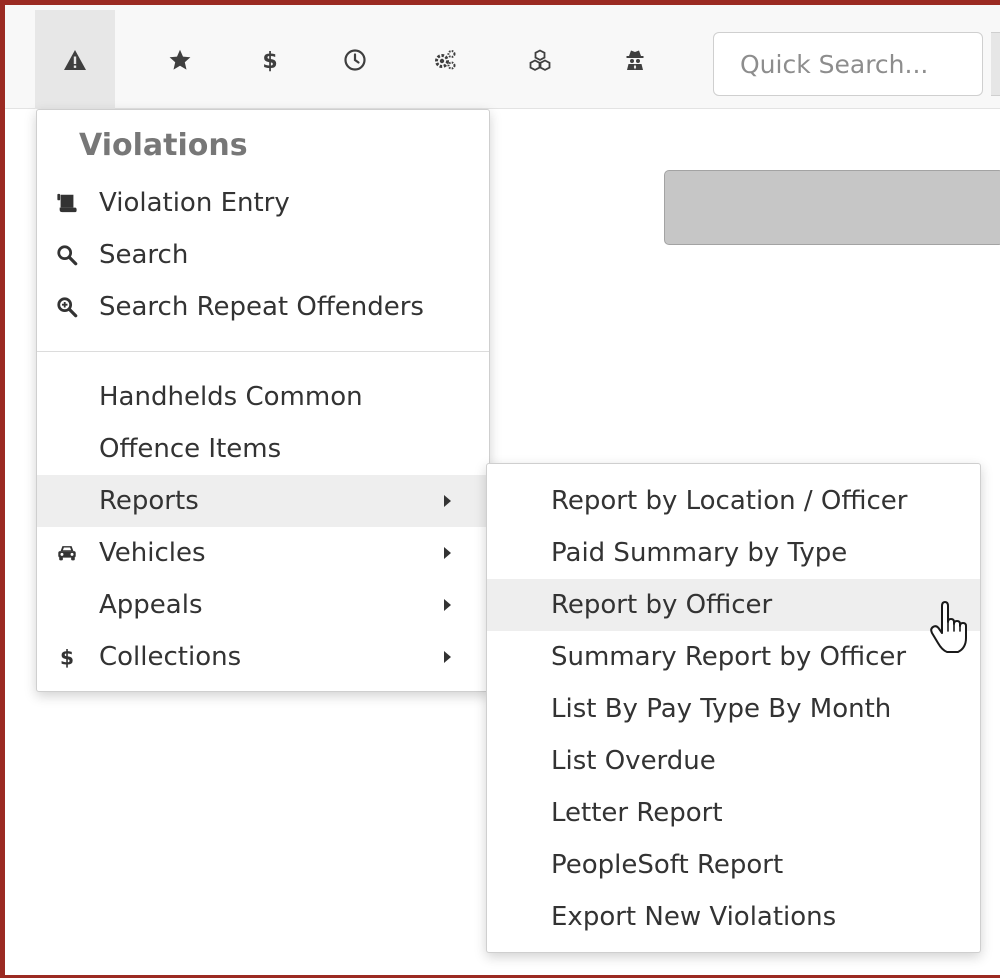 Image resolution: width=1000 pixels, height=978 pixels. I want to click on menu-item-search: Search, so click(263, 255).